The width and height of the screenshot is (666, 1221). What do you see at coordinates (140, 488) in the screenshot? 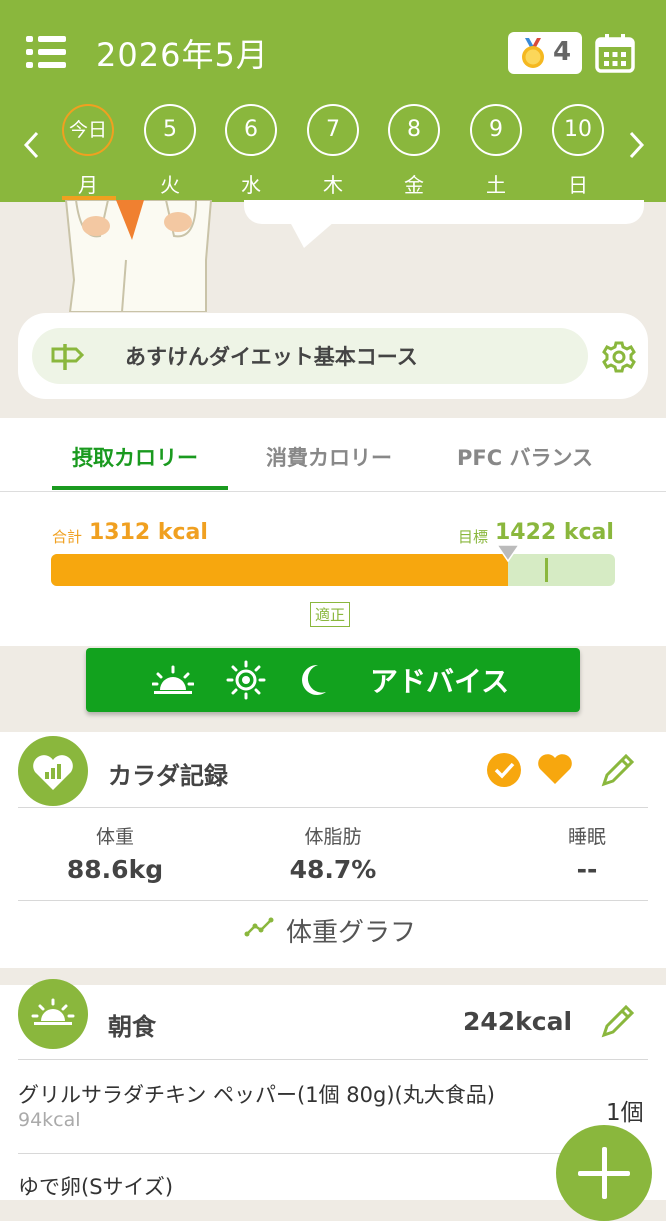
I see `active-tab-indicator` at bounding box center [140, 488].